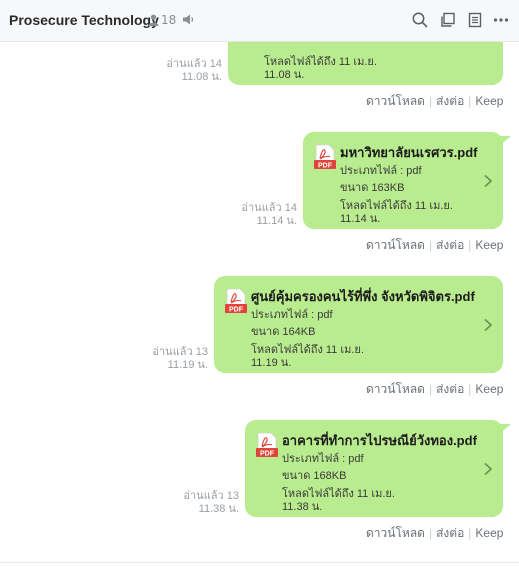 The height and width of the screenshot is (566, 519). Describe the element at coordinates (360, 219) in the screenshot. I see `file-expiry-time: 11.14 น.` at that location.